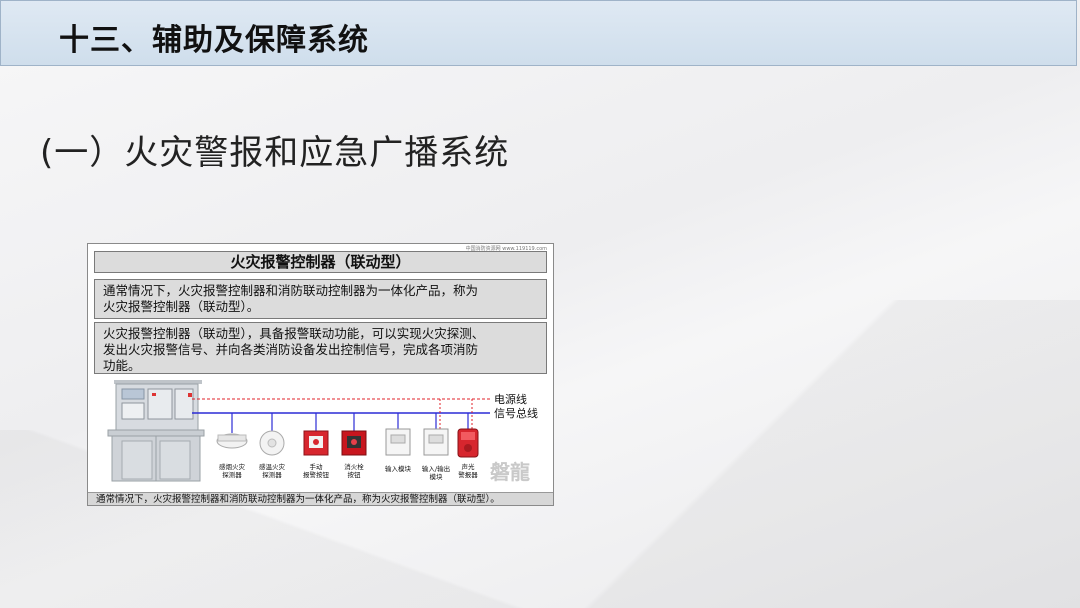  What do you see at coordinates (436, 468) in the screenshot?
I see `device-label-line1: 输入/输出` at bounding box center [436, 468].